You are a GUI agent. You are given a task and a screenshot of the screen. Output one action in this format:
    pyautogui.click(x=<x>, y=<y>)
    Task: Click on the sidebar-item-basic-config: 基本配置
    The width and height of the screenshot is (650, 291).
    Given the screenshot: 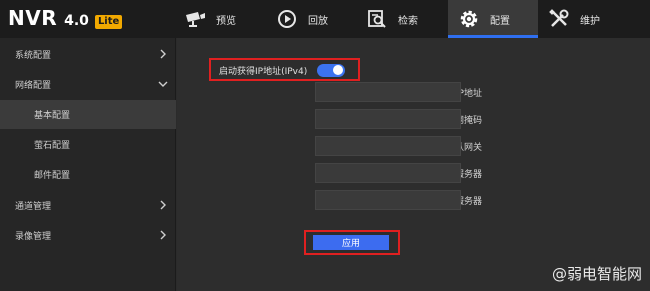 What is the action you would take?
    pyautogui.click(x=88, y=114)
    